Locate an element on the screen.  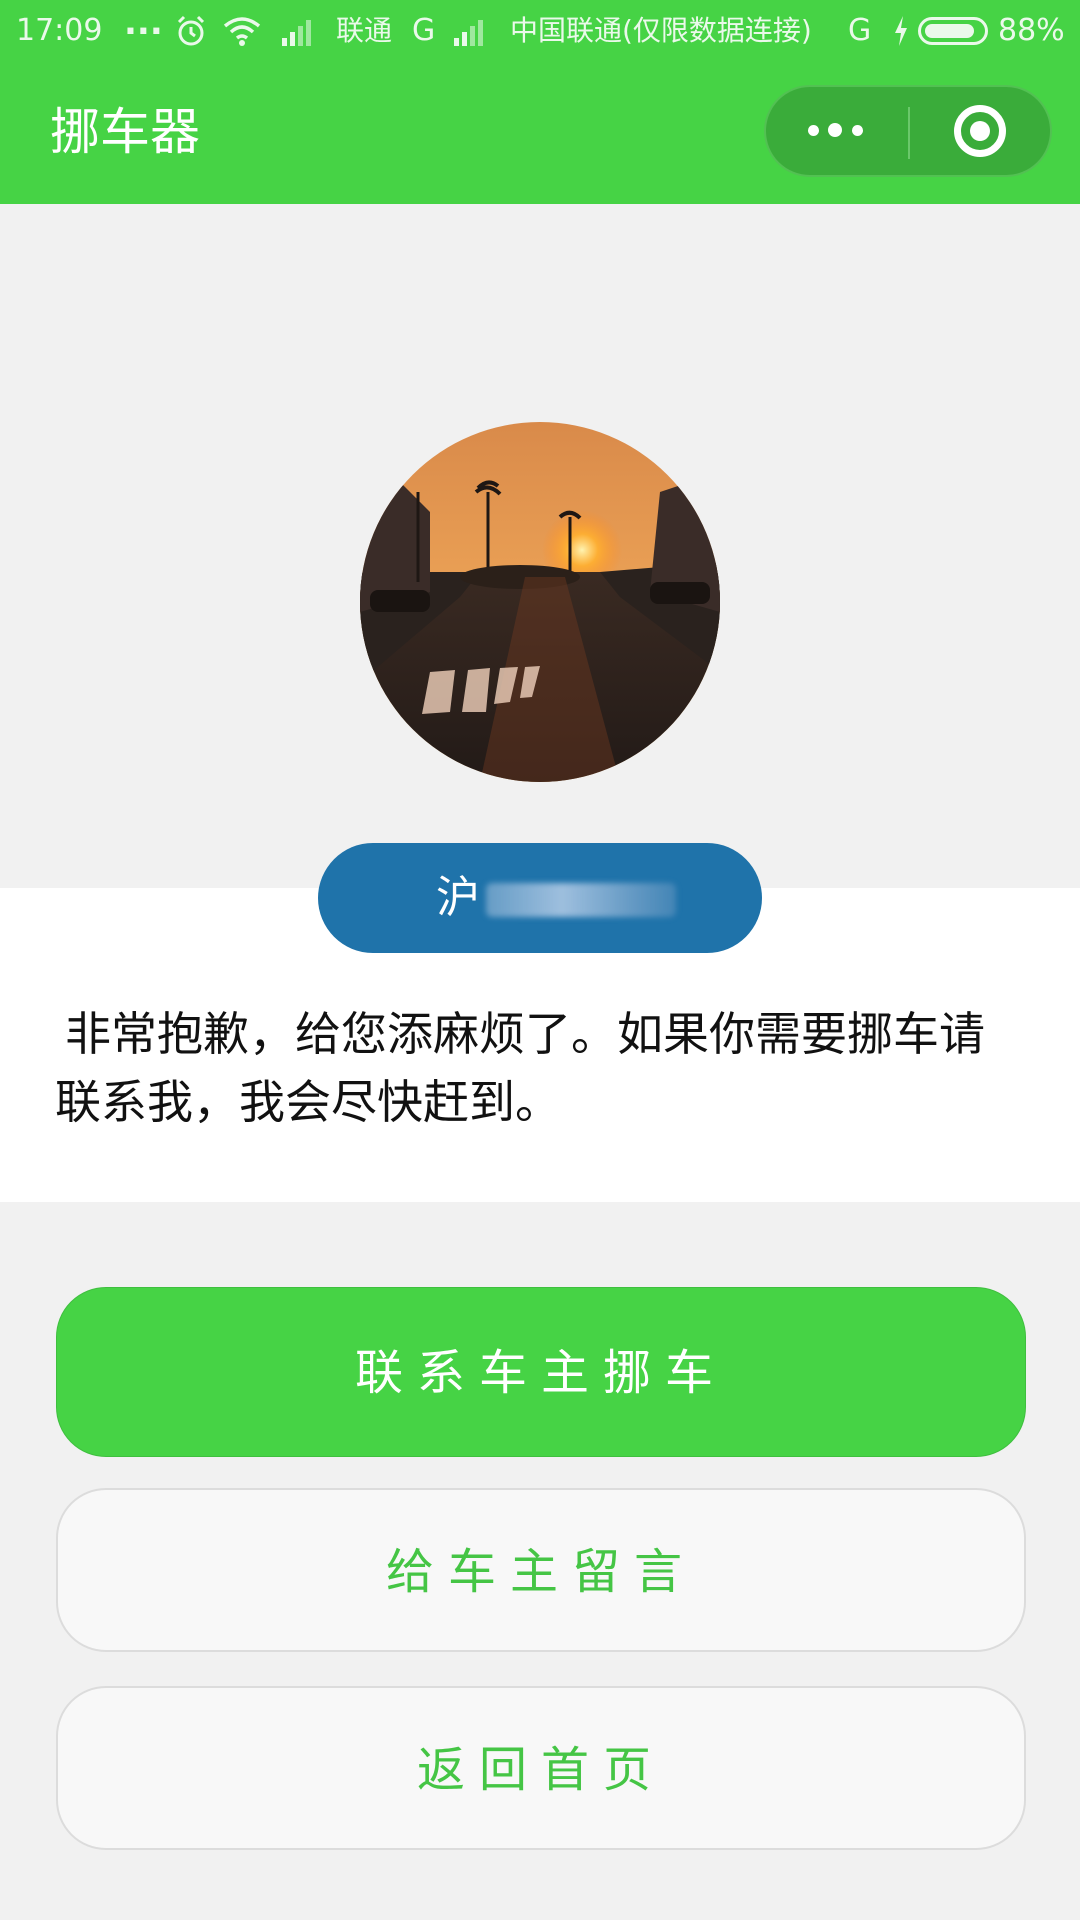
close-button is located at coordinates (981, 131).